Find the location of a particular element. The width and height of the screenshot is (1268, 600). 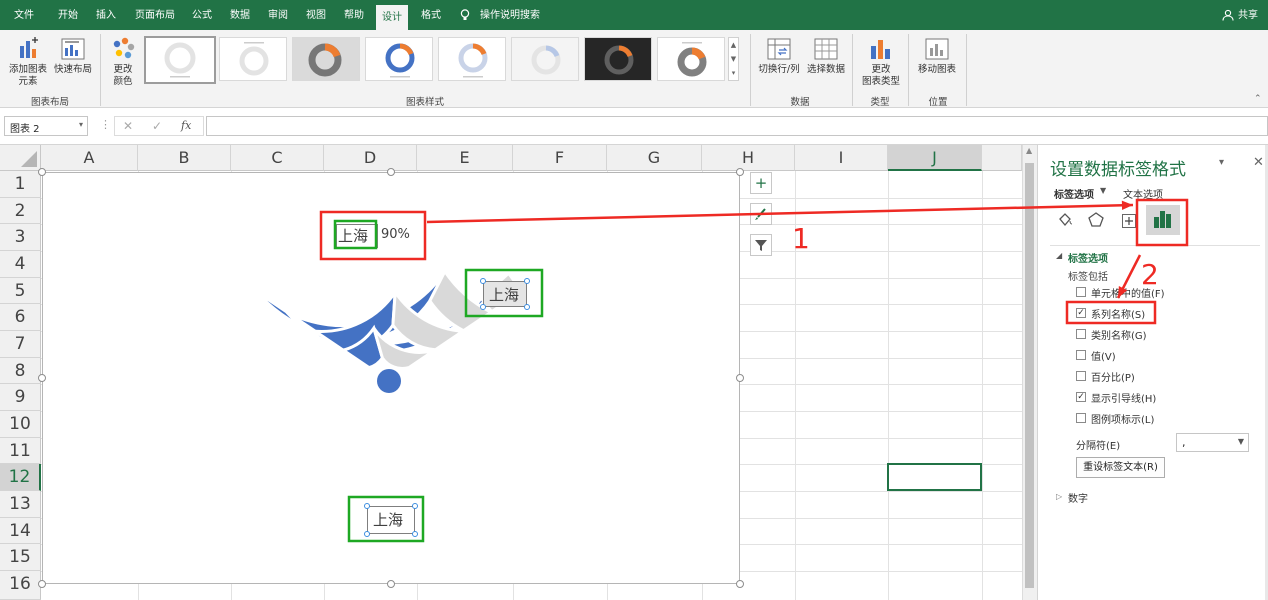

pane-options-chevron-icon: ▾ is located at coordinates (1221, 162).